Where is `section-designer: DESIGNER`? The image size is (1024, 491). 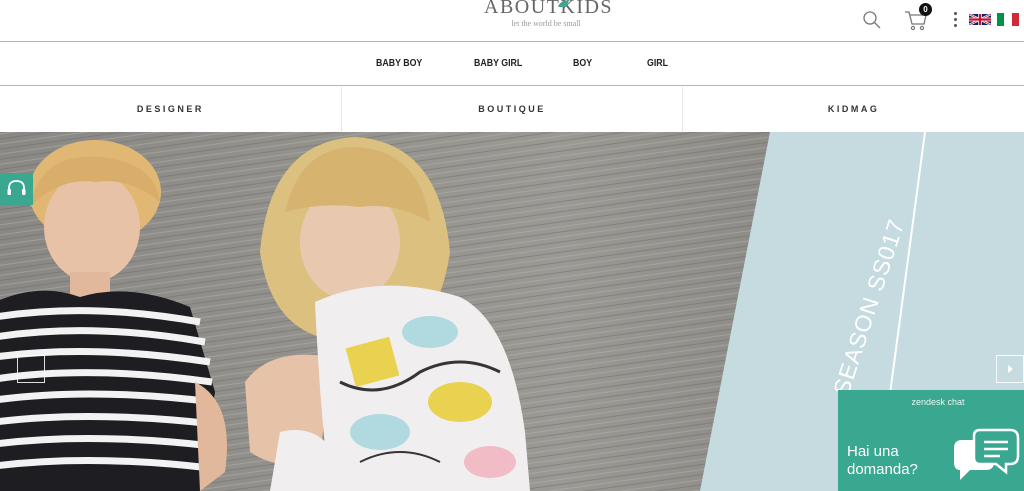 section-designer: DESIGNER is located at coordinates (171, 109).